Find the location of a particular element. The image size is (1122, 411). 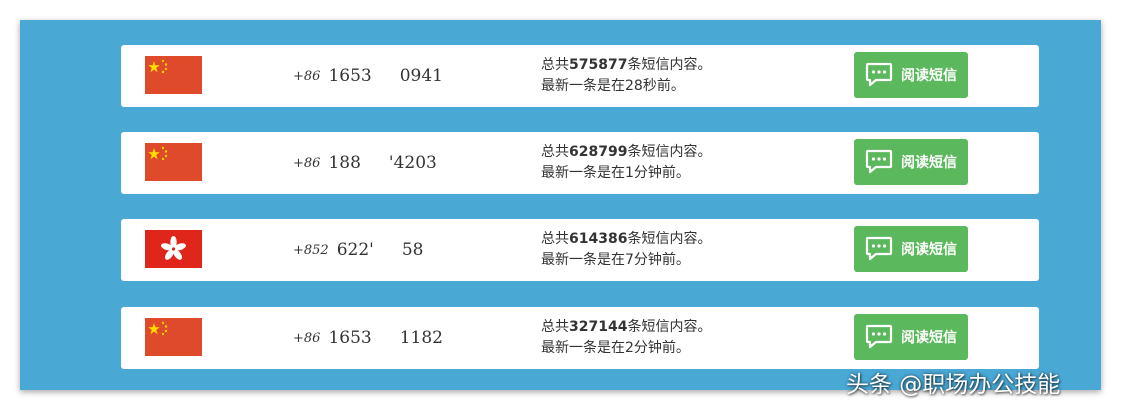

phone-number: +86 1653 1182 is located at coordinates (368, 338).